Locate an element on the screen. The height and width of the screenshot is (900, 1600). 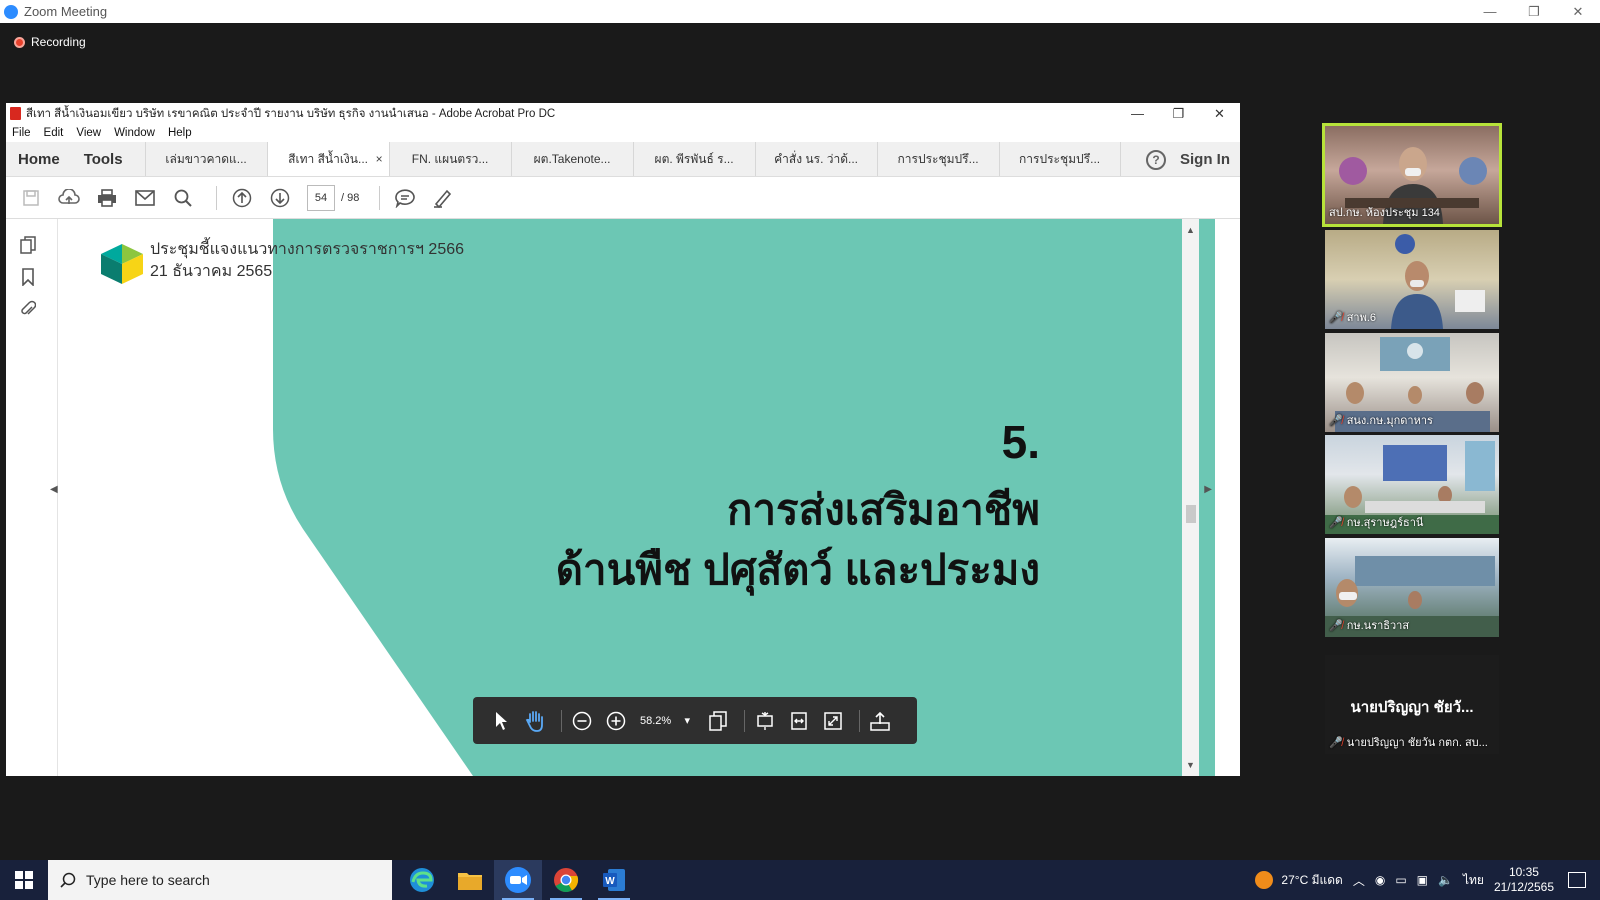
menu-file: File is located at coordinates (21, 133).